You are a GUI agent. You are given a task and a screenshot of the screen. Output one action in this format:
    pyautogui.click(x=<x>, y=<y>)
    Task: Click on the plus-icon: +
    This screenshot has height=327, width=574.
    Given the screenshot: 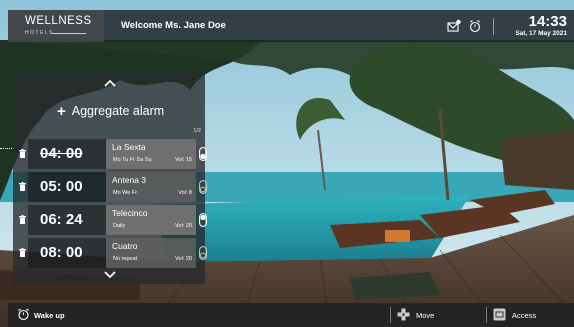 What is the action you would take?
    pyautogui.click(x=61, y=111)
    